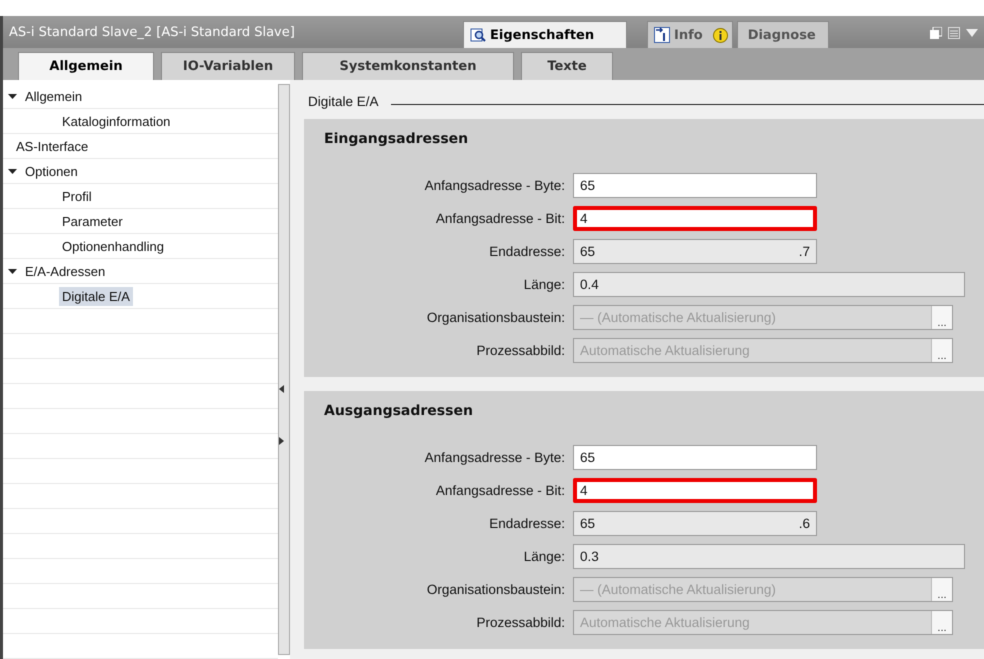  What do you see at coordinates (65, 271) in the screenshot?
I see `tree-item: E/A-Adressen` at bounding box center [65, 271].